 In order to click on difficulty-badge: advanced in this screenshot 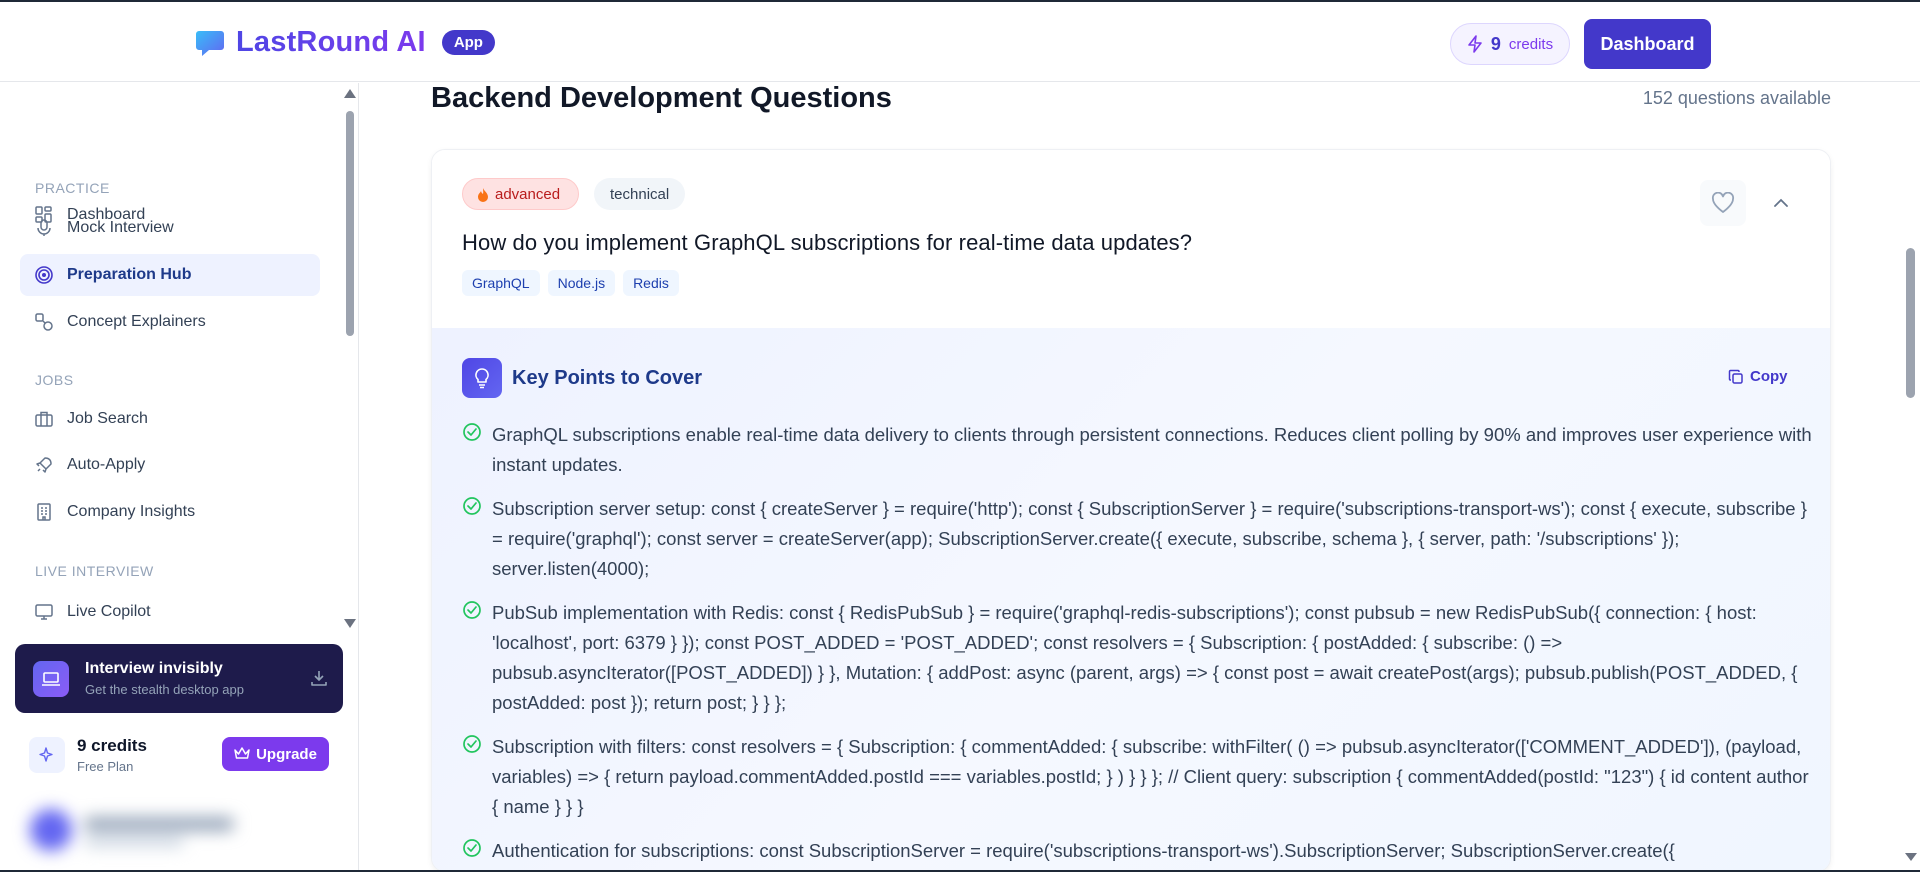, I will do `click(521, 194)`.